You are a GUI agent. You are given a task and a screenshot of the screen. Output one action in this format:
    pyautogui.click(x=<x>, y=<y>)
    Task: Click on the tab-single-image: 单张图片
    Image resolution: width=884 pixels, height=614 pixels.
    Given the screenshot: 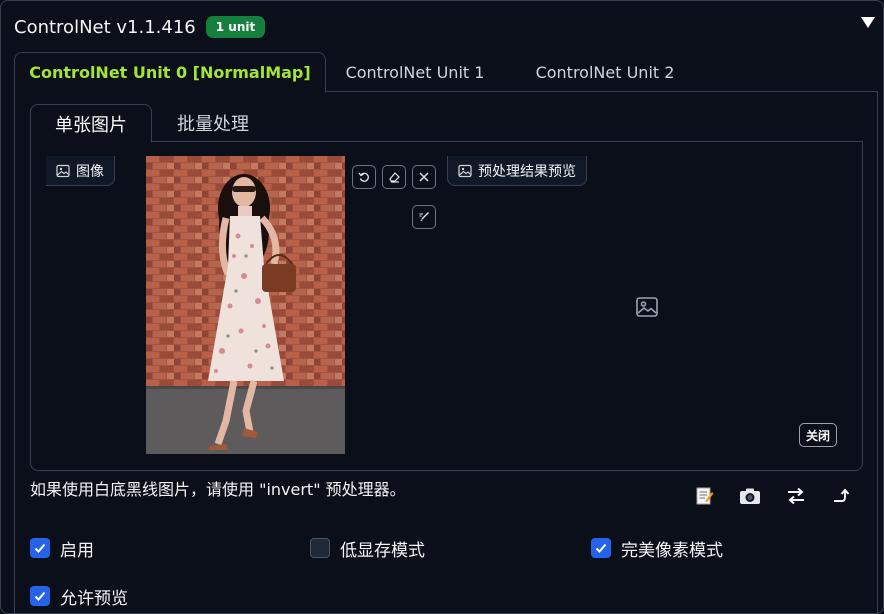 What is the action you would take?
    pyautogui.click(x=91, y=123)
    